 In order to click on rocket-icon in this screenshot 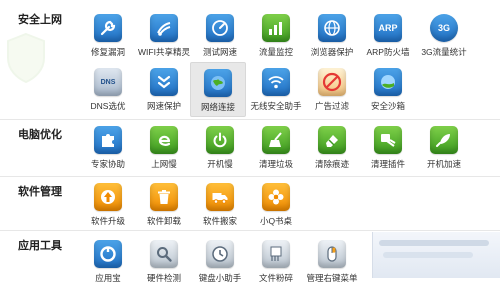, I will do `click(444, 140)`.